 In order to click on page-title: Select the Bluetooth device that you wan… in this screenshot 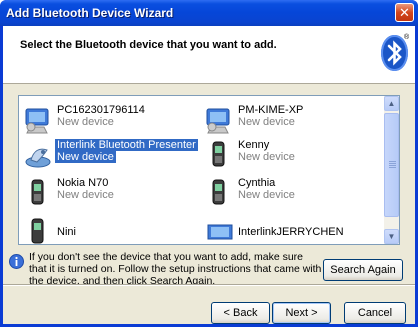, I will do `click(148, 45)`.